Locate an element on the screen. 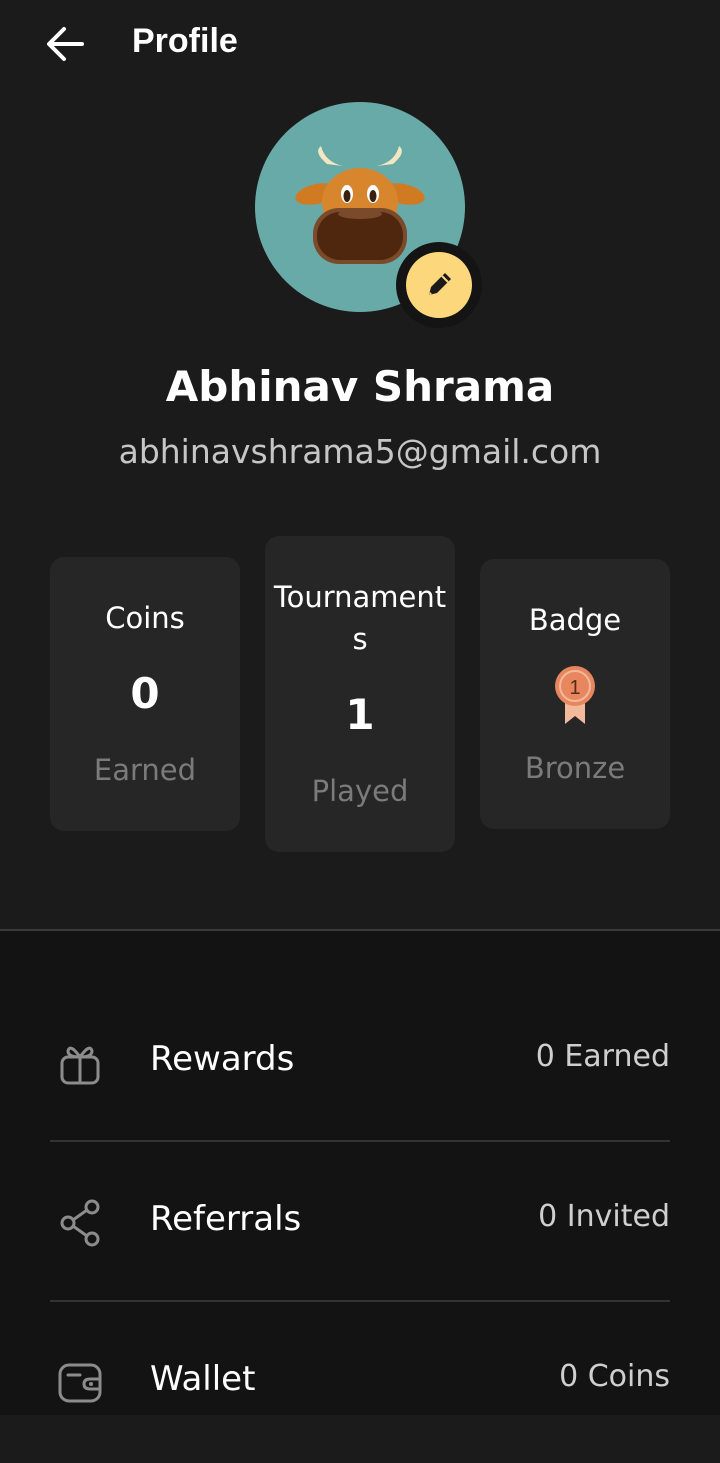 This screenshot has height=1463, width=720. badge-card: Badge 1 Bronze is located at coordinates (575, 694).